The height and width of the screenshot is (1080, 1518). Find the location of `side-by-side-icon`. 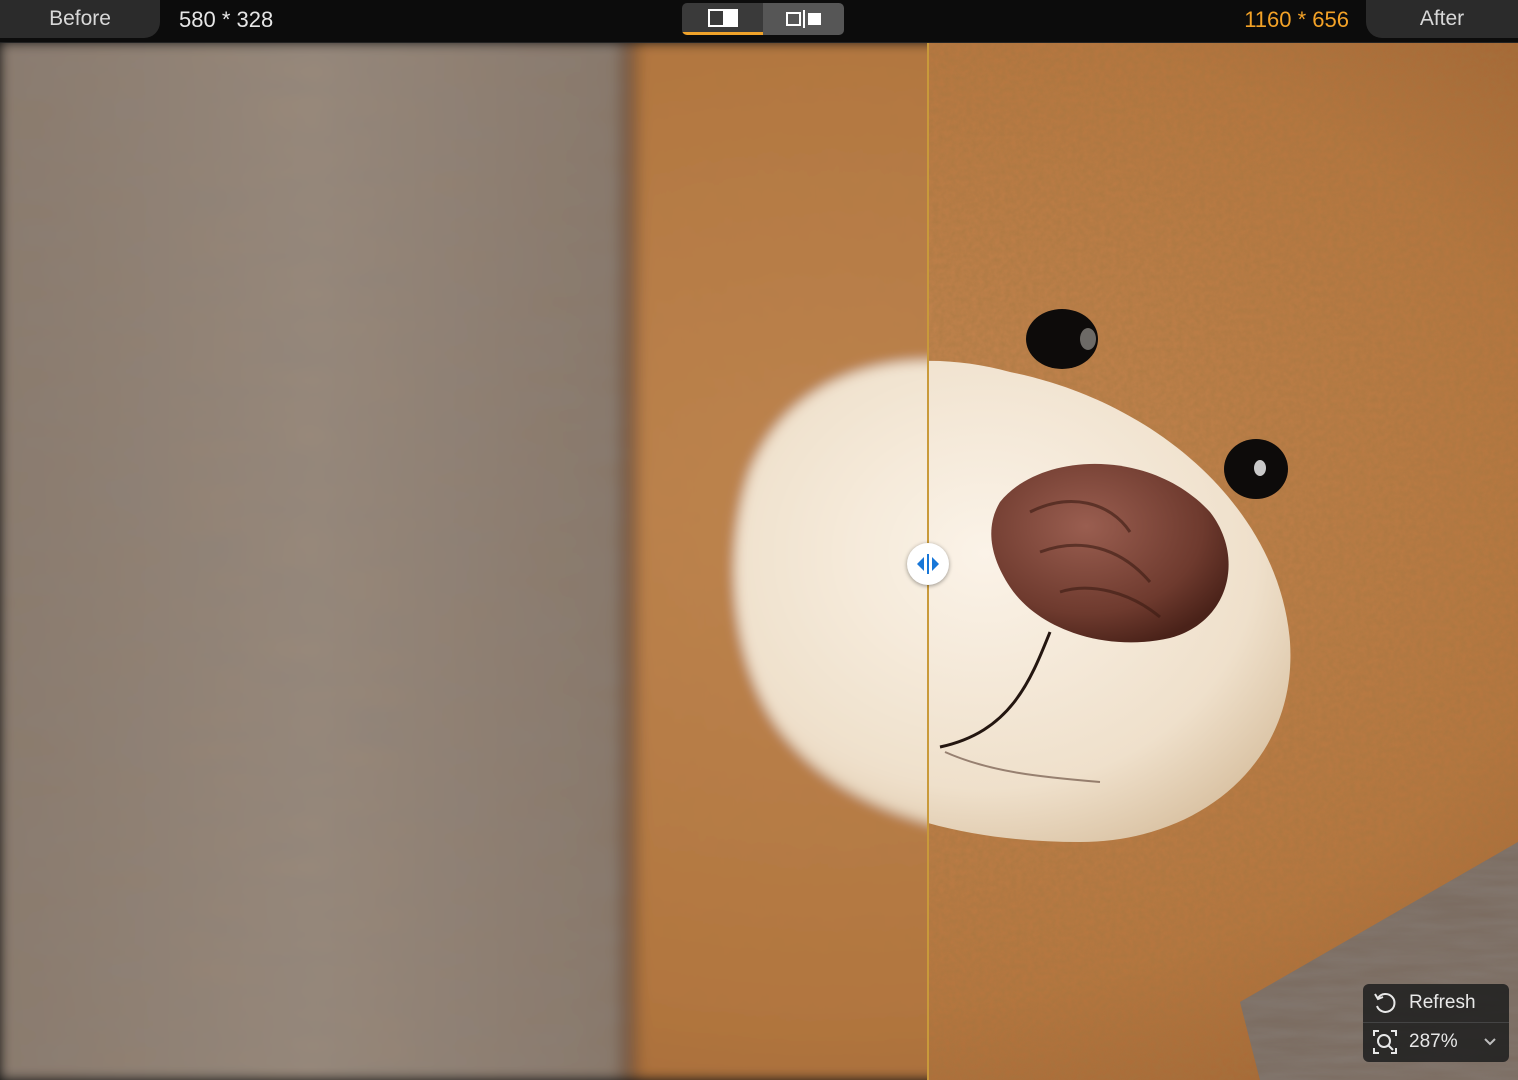

side-by-side-icon is located at coordinates (803, 19).